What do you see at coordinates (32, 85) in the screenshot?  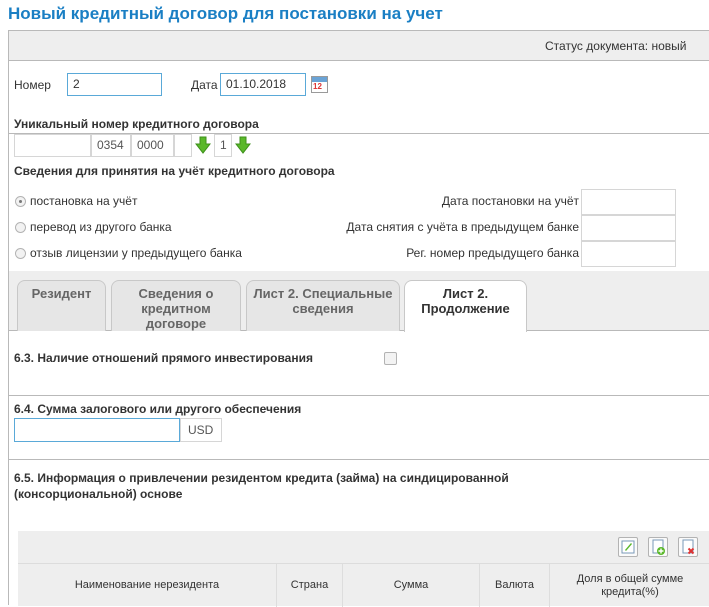 I see `number-label: Номер` at bounding box center [32, 85].